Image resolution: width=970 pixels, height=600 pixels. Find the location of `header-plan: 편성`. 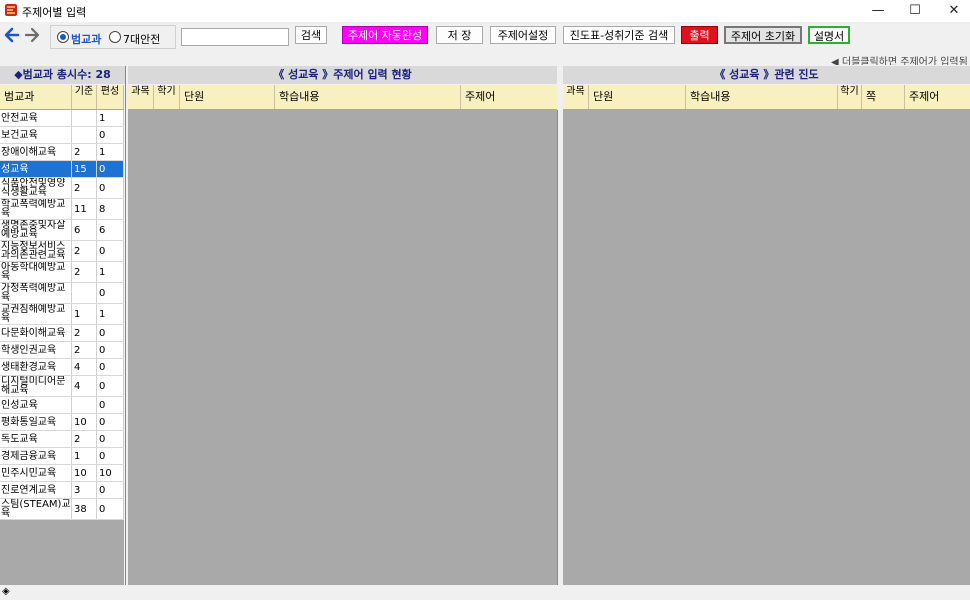

header-plan: 편성 is located at coordinates (110, 97).